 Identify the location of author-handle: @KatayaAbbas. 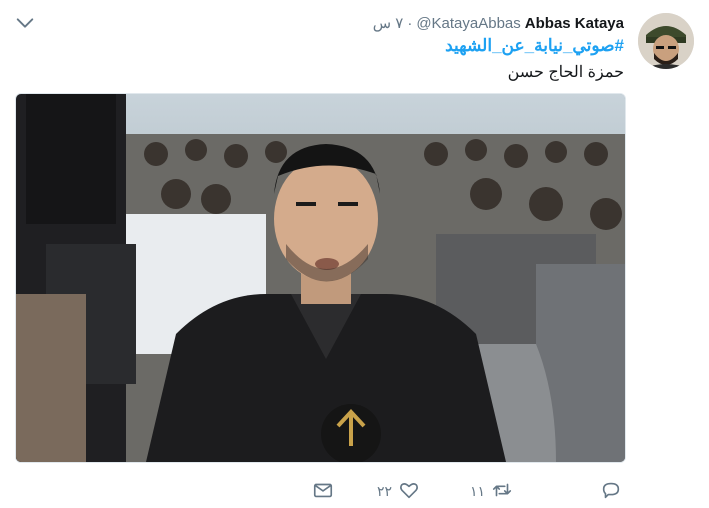
(468, 23).